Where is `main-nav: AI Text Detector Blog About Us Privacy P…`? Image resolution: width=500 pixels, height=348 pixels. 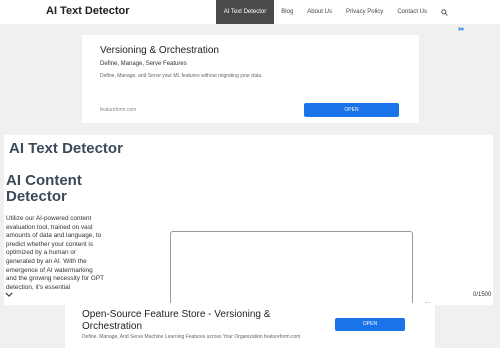
main-nav: AI Text Detector Blog About Us Privacy P… is located at coordinates (334, 12).